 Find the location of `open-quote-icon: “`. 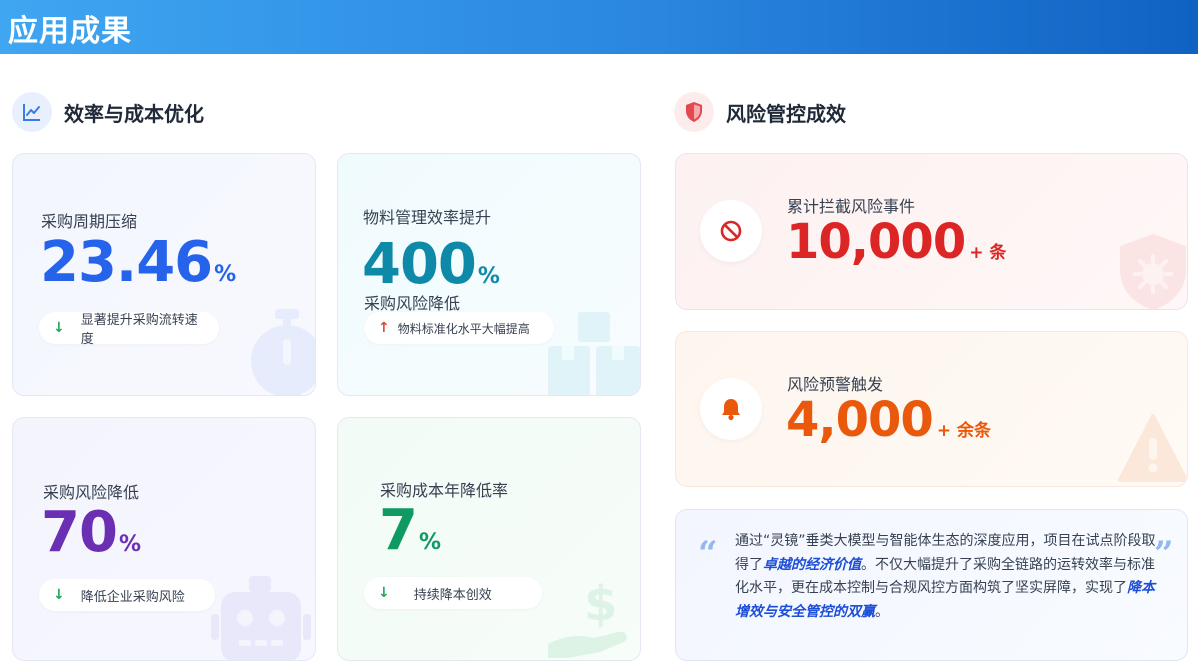

open-quote-icon: “ is located at coordinates (708, 554).